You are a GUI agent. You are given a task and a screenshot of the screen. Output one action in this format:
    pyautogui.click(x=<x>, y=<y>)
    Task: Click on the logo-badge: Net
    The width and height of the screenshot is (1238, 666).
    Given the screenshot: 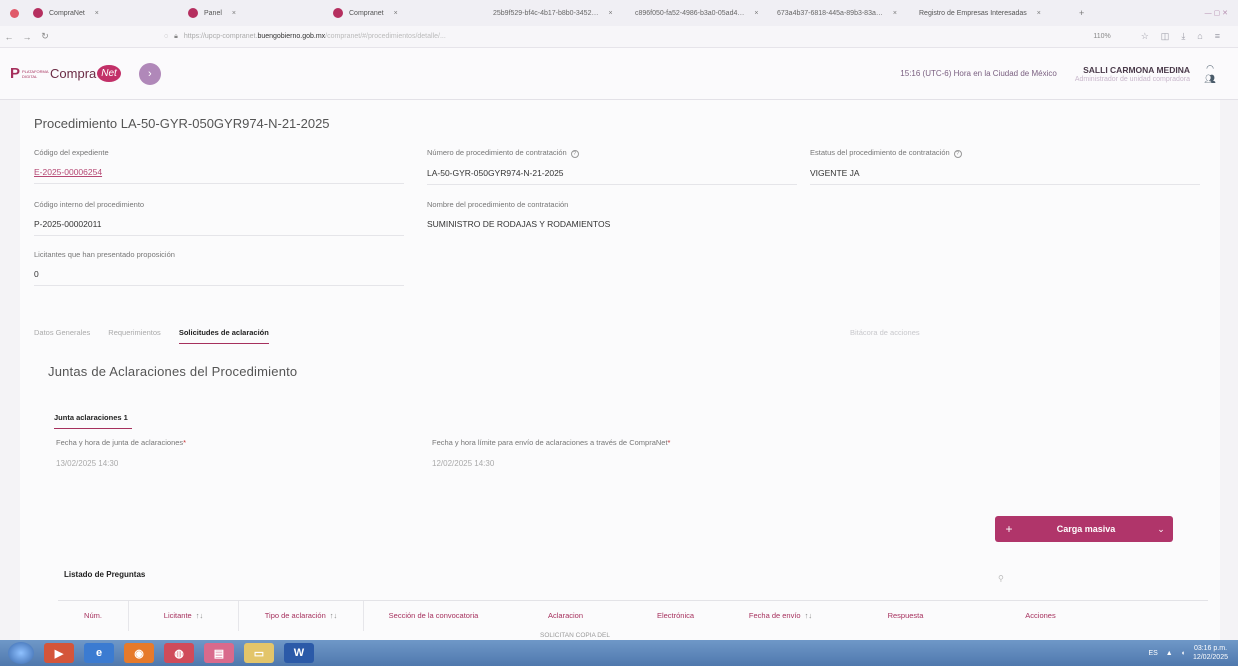 What is the action you would take?
    pyautogui.click(x=109, y=73)
    